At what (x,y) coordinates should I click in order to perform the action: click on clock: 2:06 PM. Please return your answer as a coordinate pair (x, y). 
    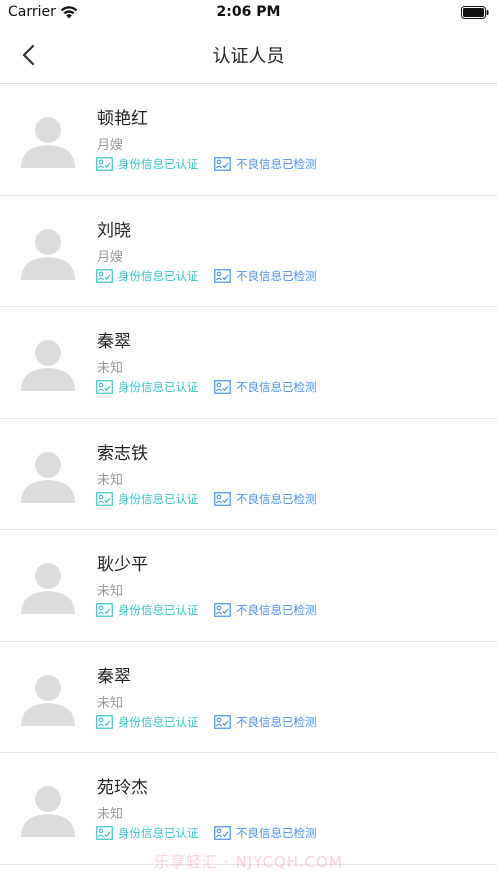
    Looking at the image, I should click on (248, 12).